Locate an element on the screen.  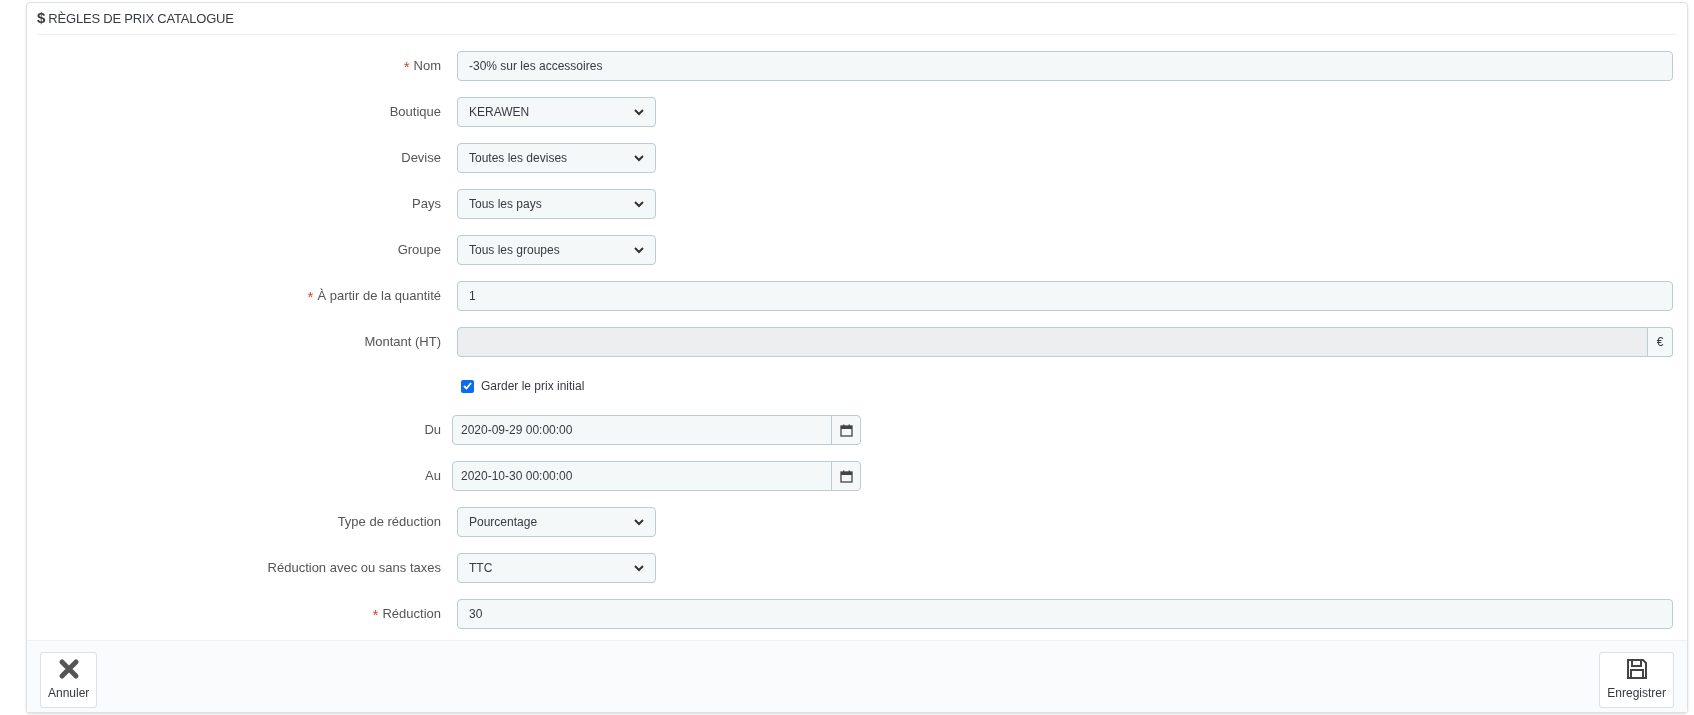
field-label: Du is located at coordinates (432, 430).